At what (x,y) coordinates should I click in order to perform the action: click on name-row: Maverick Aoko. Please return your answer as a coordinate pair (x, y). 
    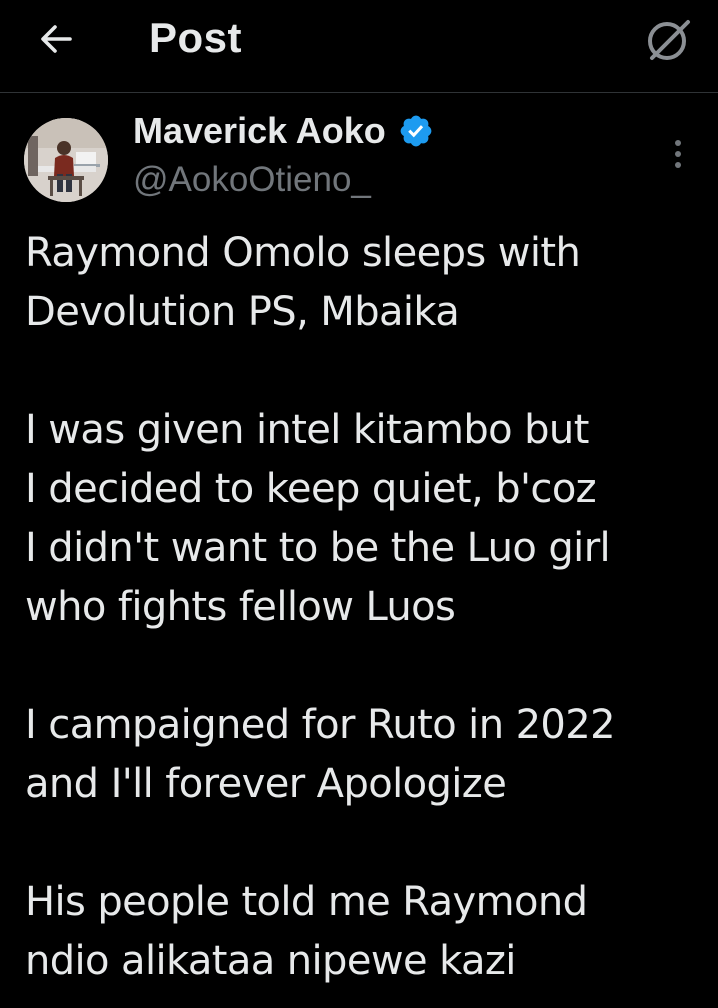
    Looking at the image, I should click on (283, 131).